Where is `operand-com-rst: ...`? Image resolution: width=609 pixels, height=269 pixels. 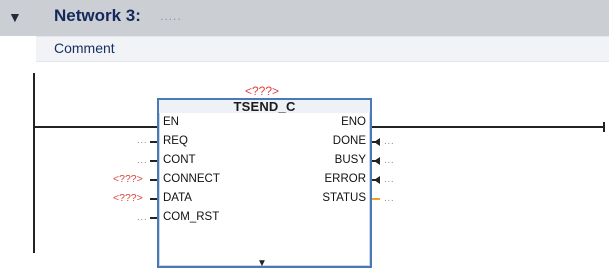
operand-com-rst: ... is located at coordinates (142, 217).